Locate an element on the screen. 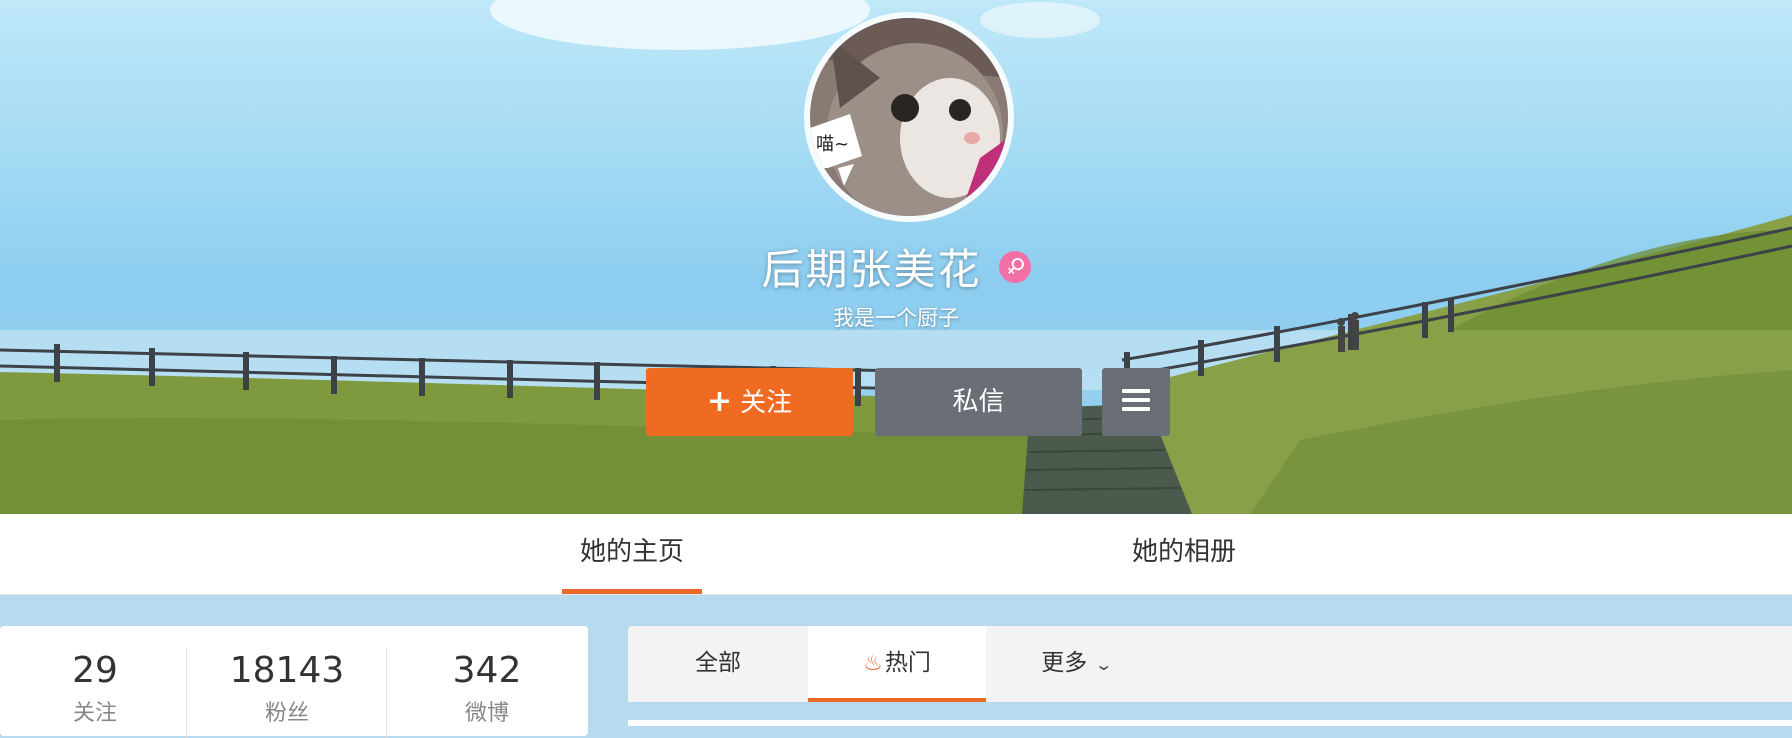  stat-followers: 18143 粉丝 is located at coordinates (287, 676).